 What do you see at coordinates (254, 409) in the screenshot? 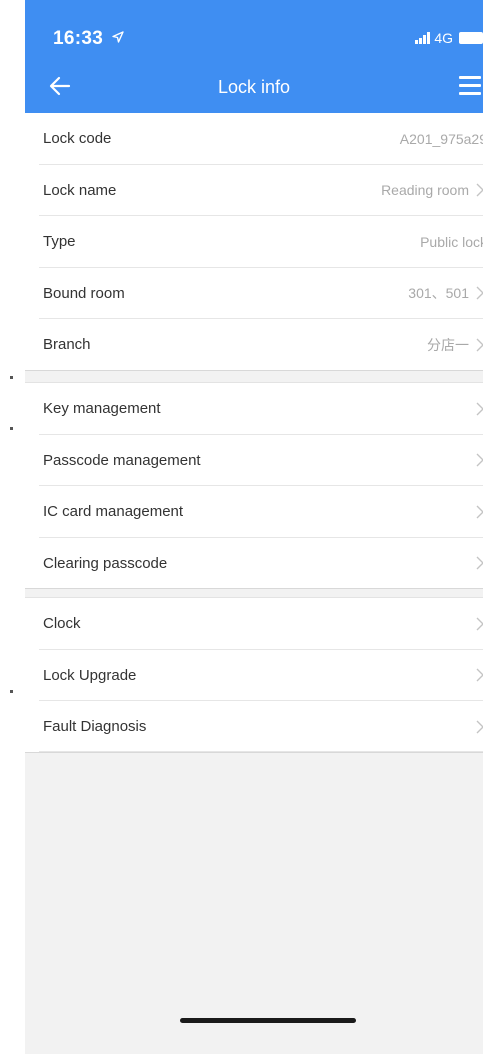
I see `key-management-row: Key management` at bounding box center [254, 409].